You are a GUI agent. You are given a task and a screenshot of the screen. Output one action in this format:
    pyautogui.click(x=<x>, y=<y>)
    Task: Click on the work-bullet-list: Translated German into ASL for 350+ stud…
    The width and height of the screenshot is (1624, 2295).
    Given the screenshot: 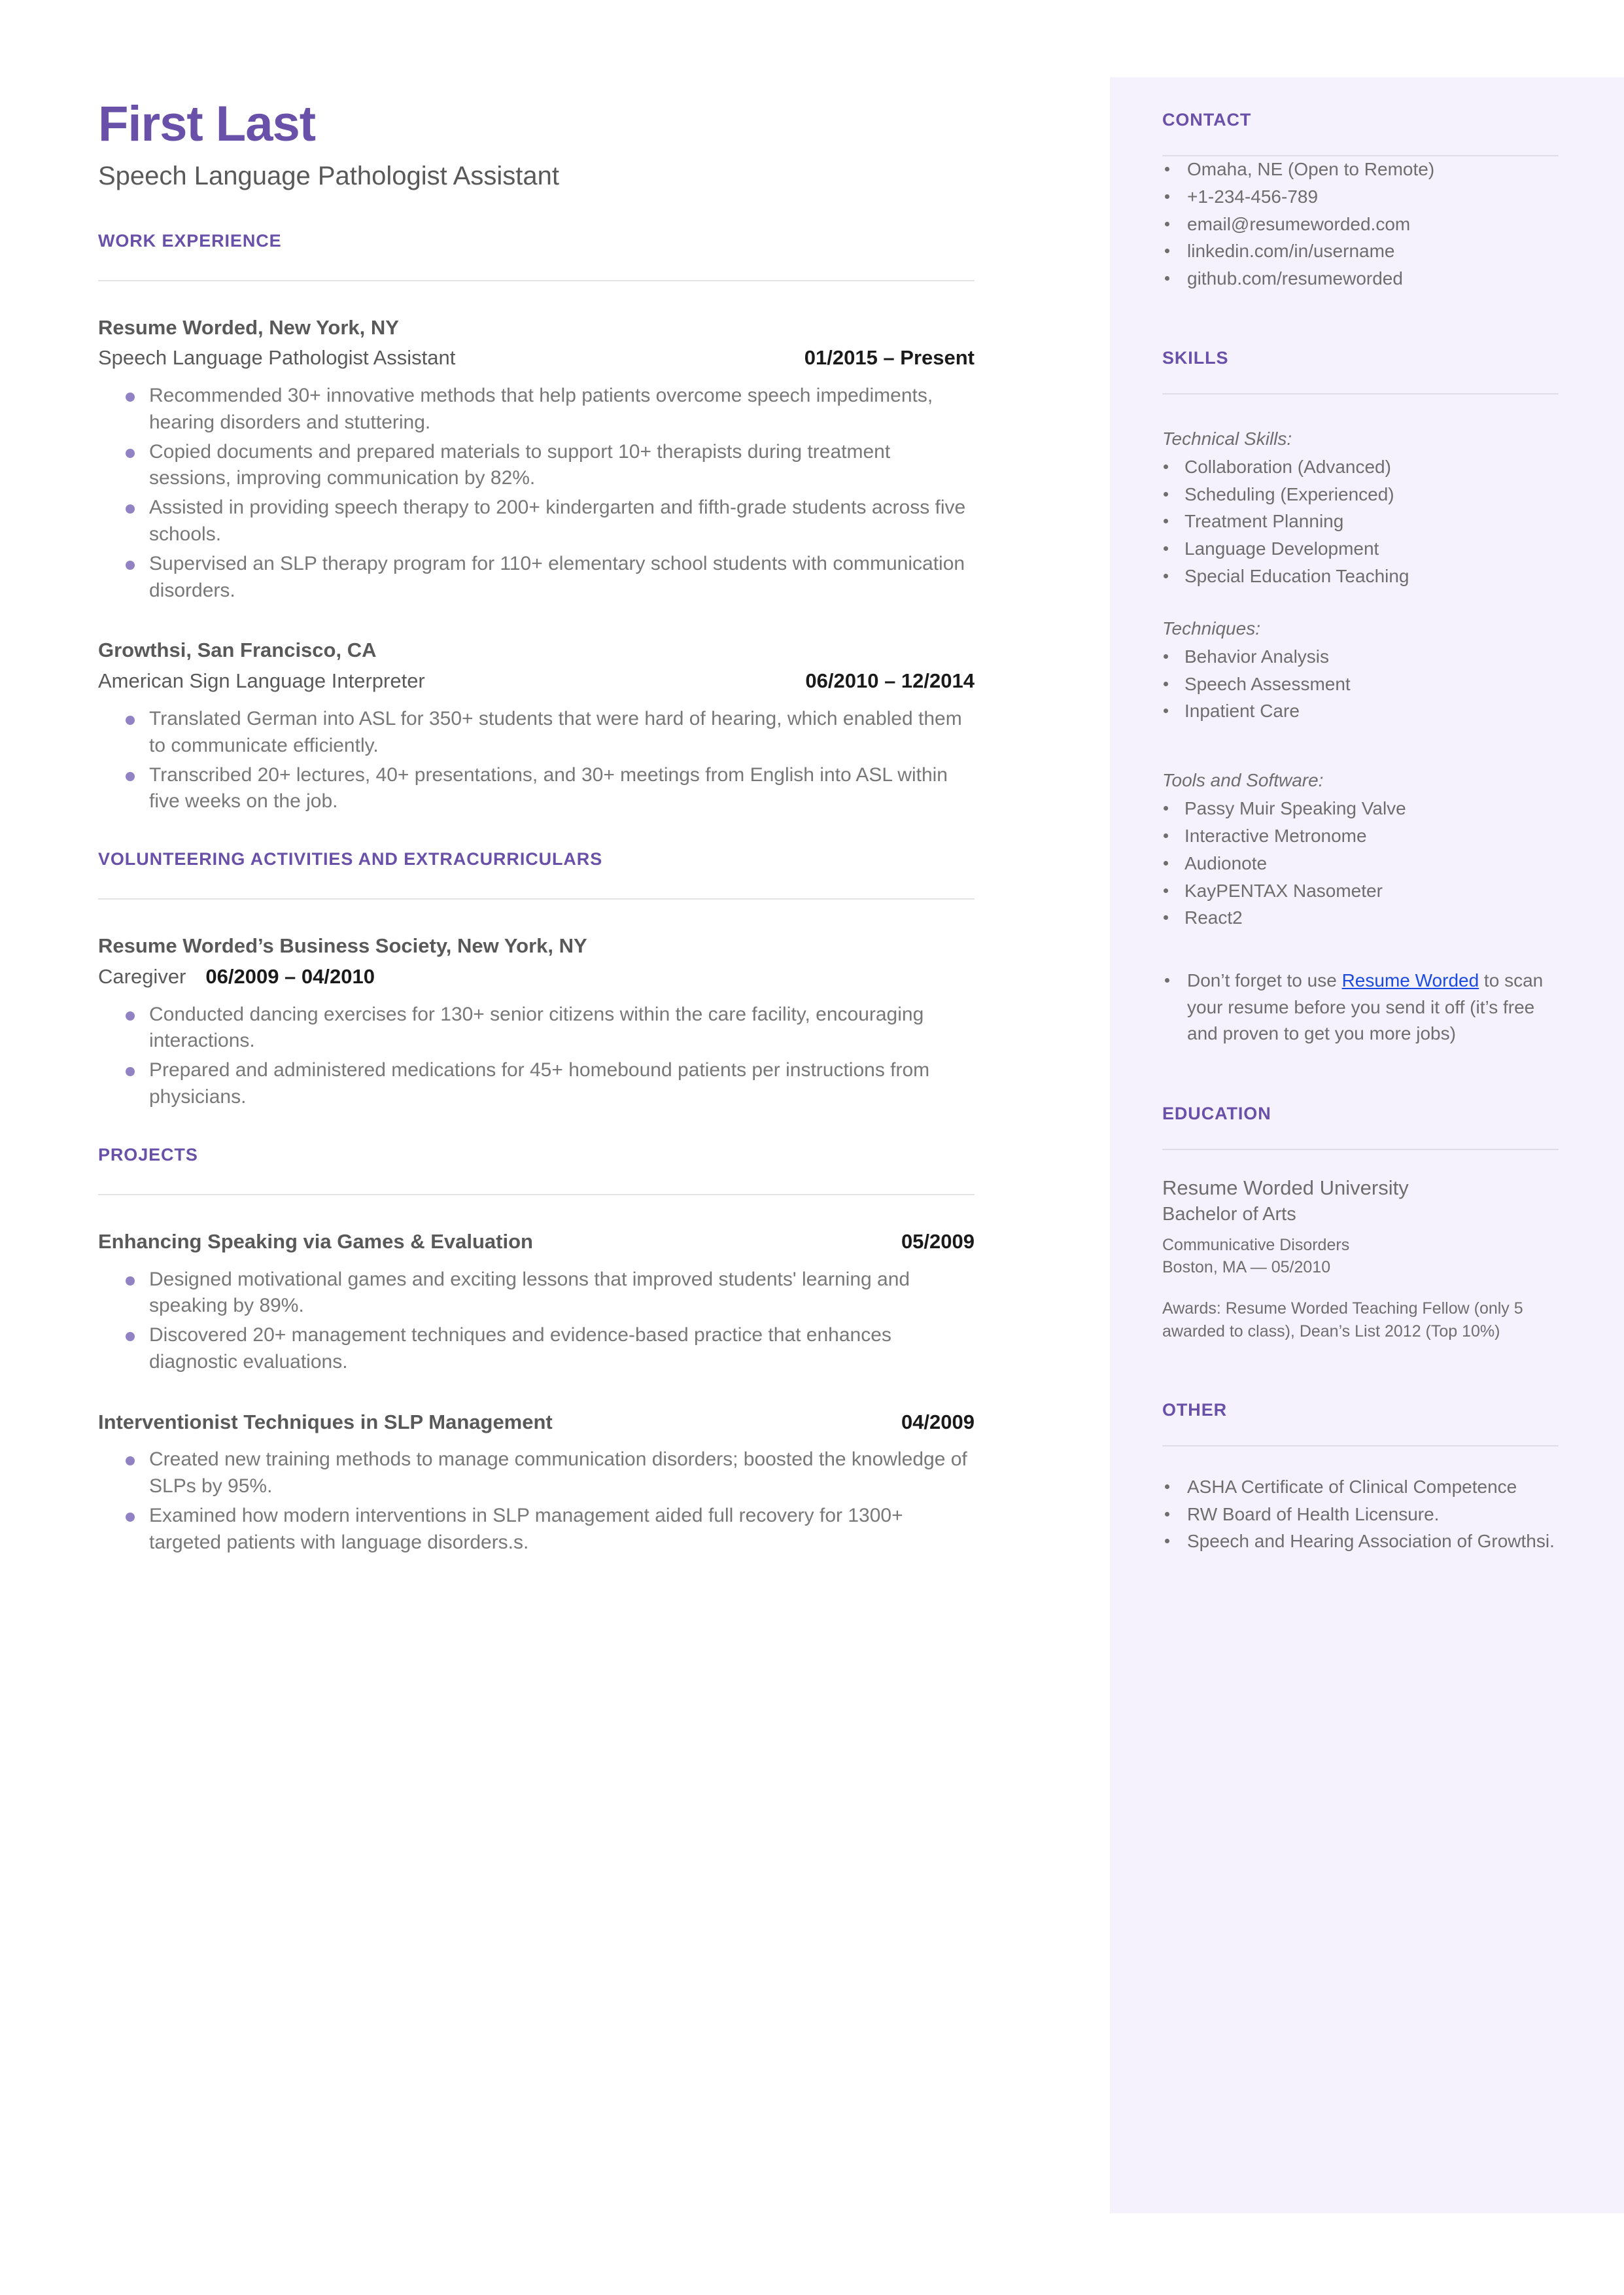 What is the action you would take?
    pyautogui.click(x=536, y=760)
    